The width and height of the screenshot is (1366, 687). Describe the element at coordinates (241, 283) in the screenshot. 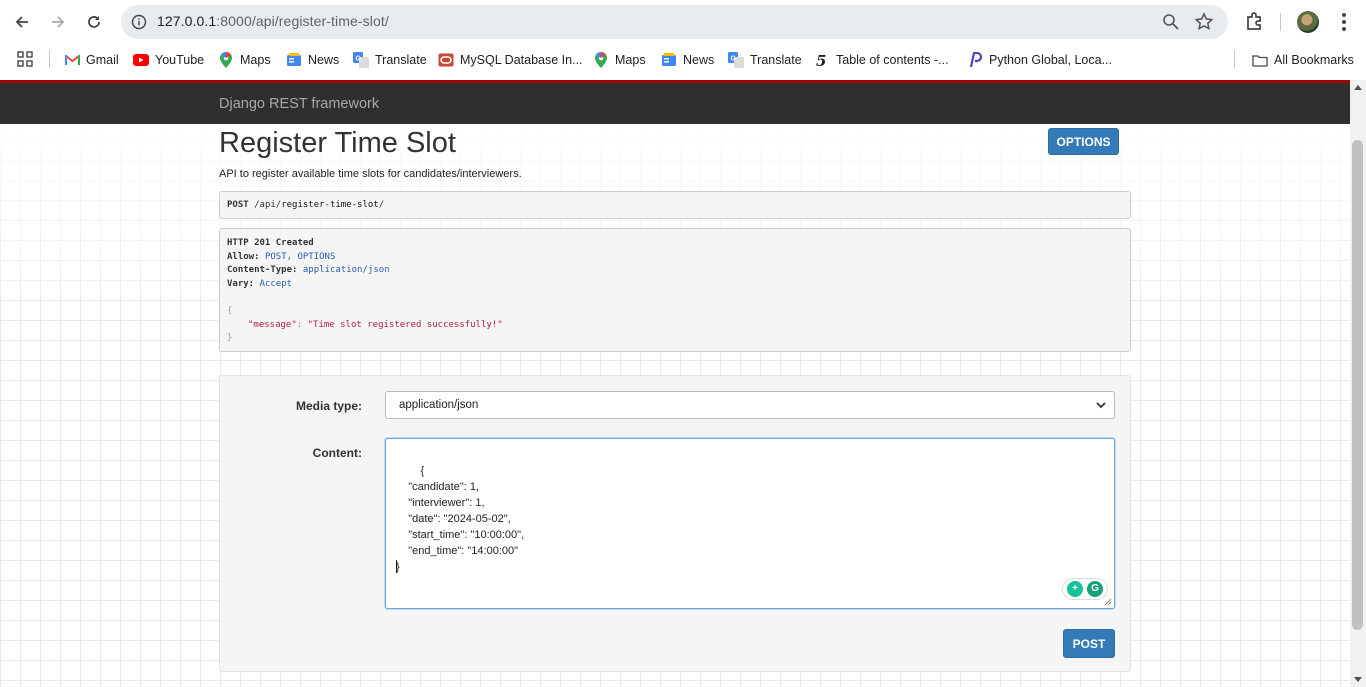

I see `vary-header-key: Vary:` at that location.